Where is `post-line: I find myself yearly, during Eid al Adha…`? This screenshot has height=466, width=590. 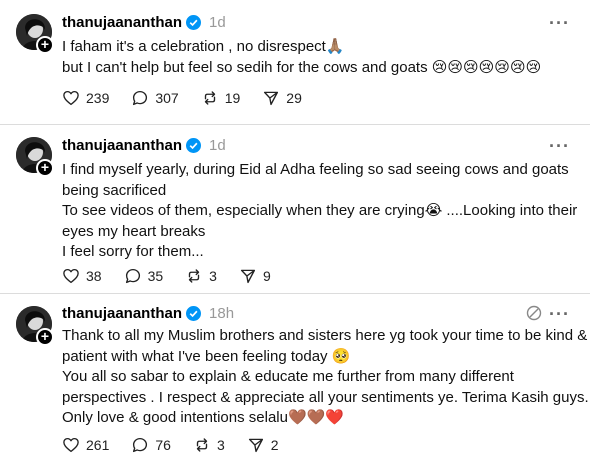
post-line: I find myself yearly, during Eid al Adha… is located at coordinates (315, 169).